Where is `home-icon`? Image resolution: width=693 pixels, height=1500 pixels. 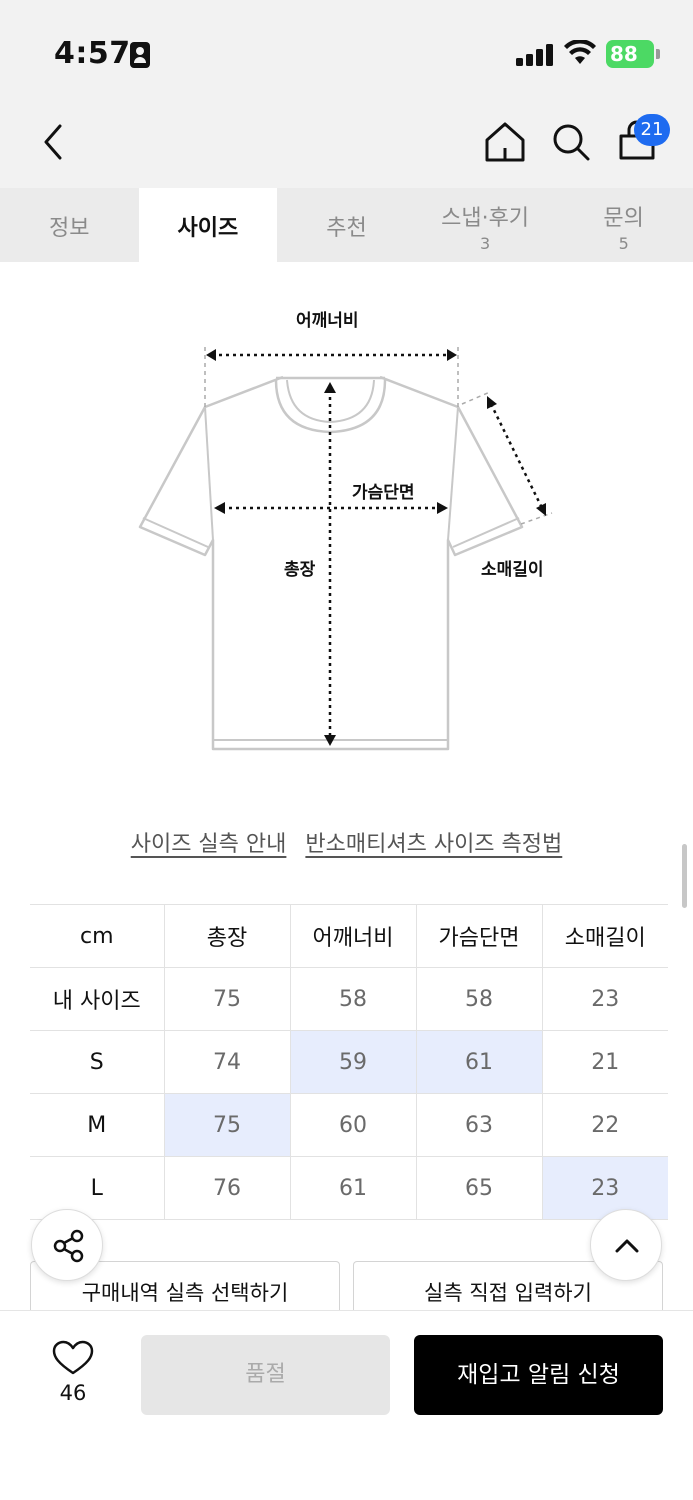
home-icon is located at coordinates (505, 142).